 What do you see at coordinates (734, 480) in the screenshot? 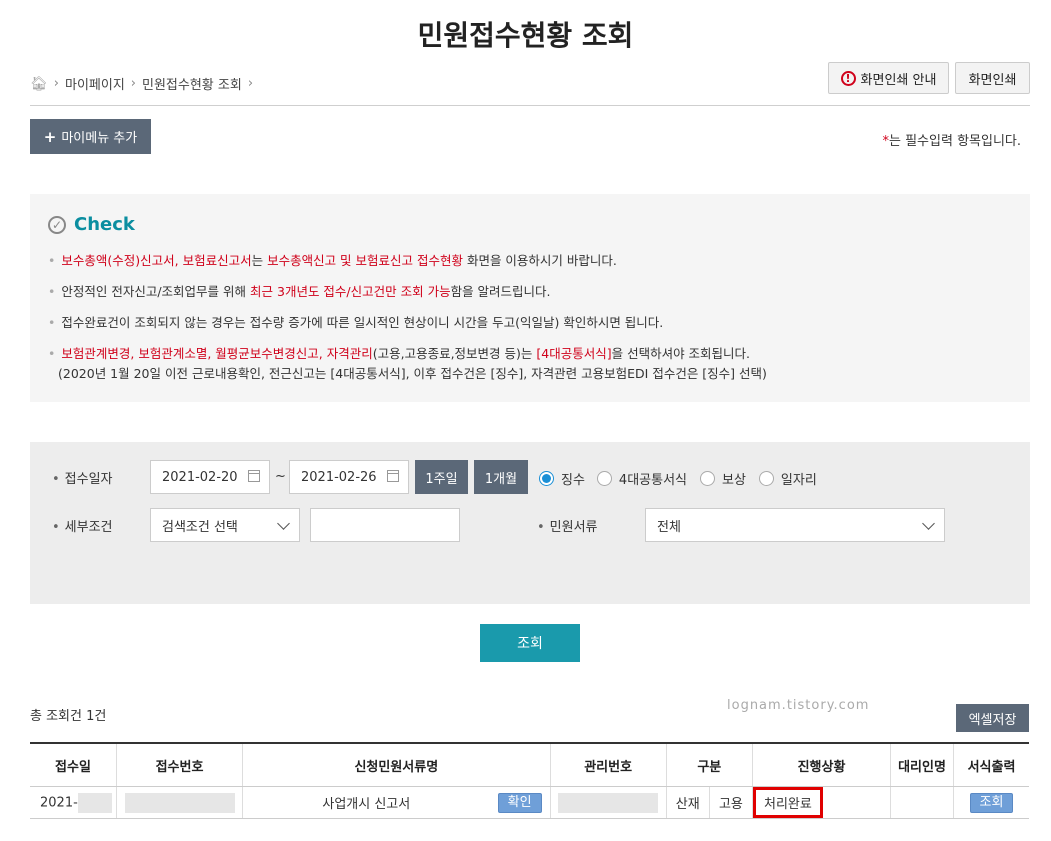
I see `radio-label: 보상` at bounding box center [734, 480].